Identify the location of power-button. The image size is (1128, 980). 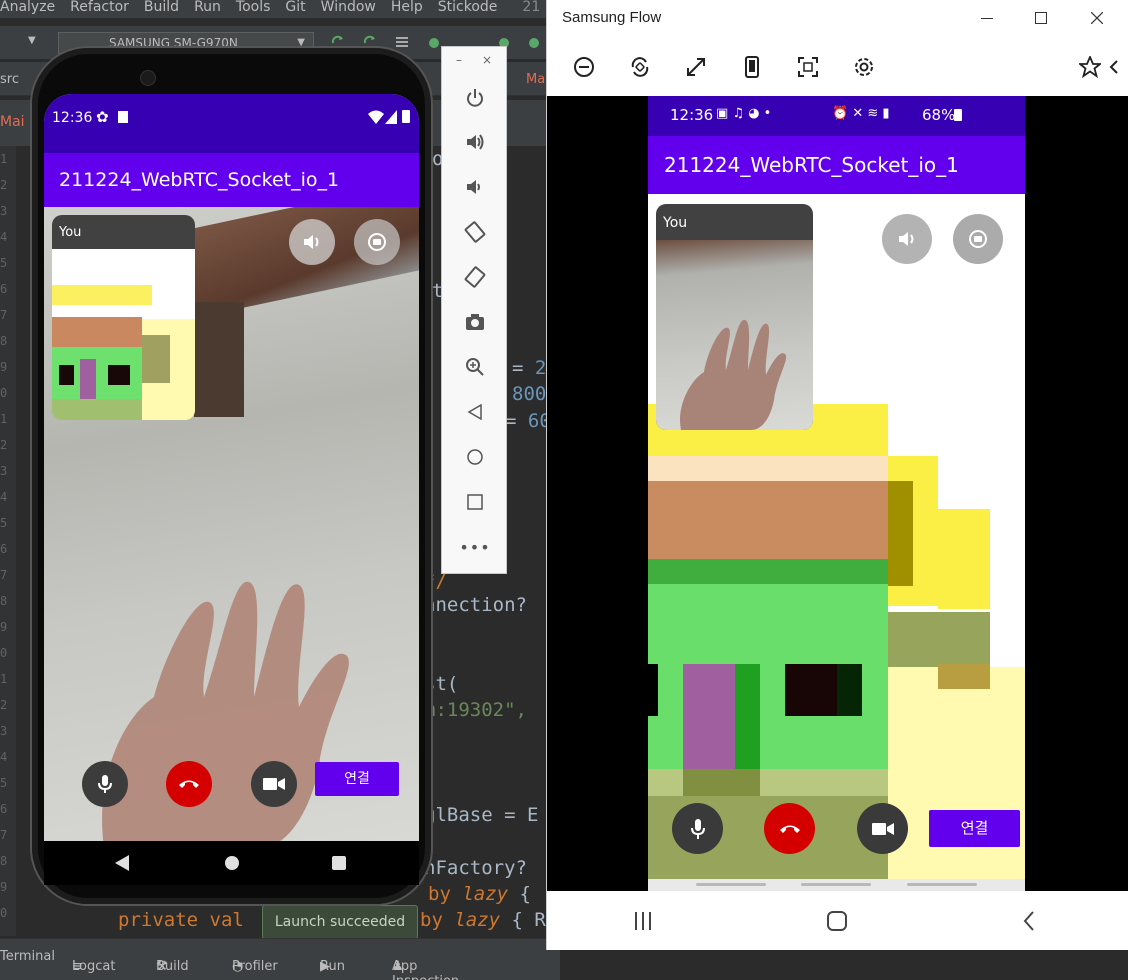
(475, 98).